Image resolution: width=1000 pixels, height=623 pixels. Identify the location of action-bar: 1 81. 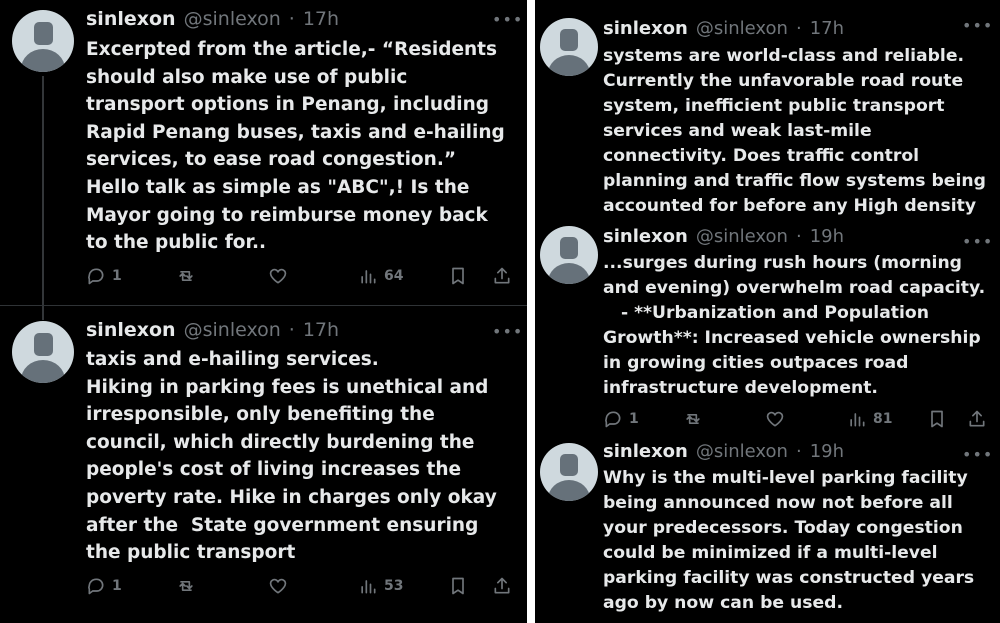
(801, 421).